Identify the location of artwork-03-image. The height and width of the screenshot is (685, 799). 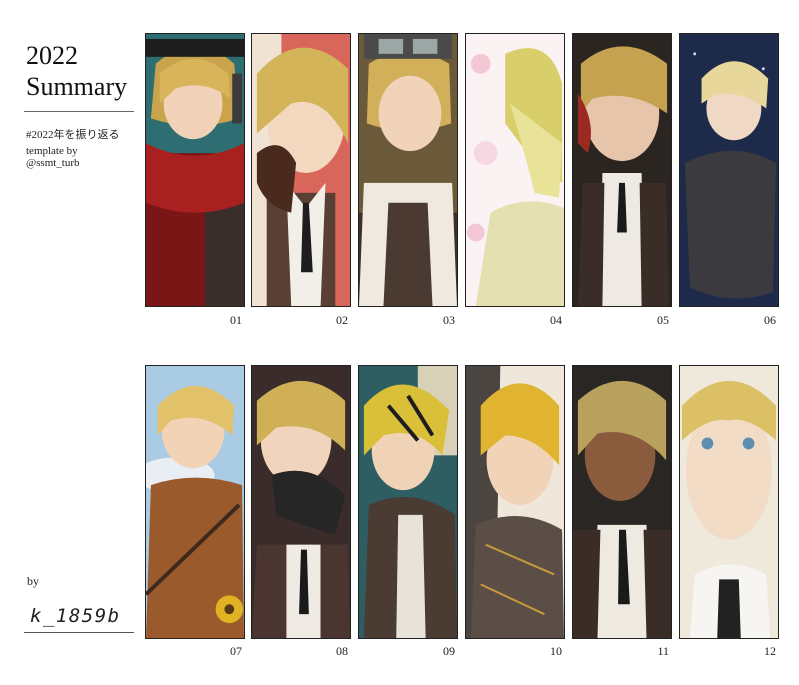
(408, 170).